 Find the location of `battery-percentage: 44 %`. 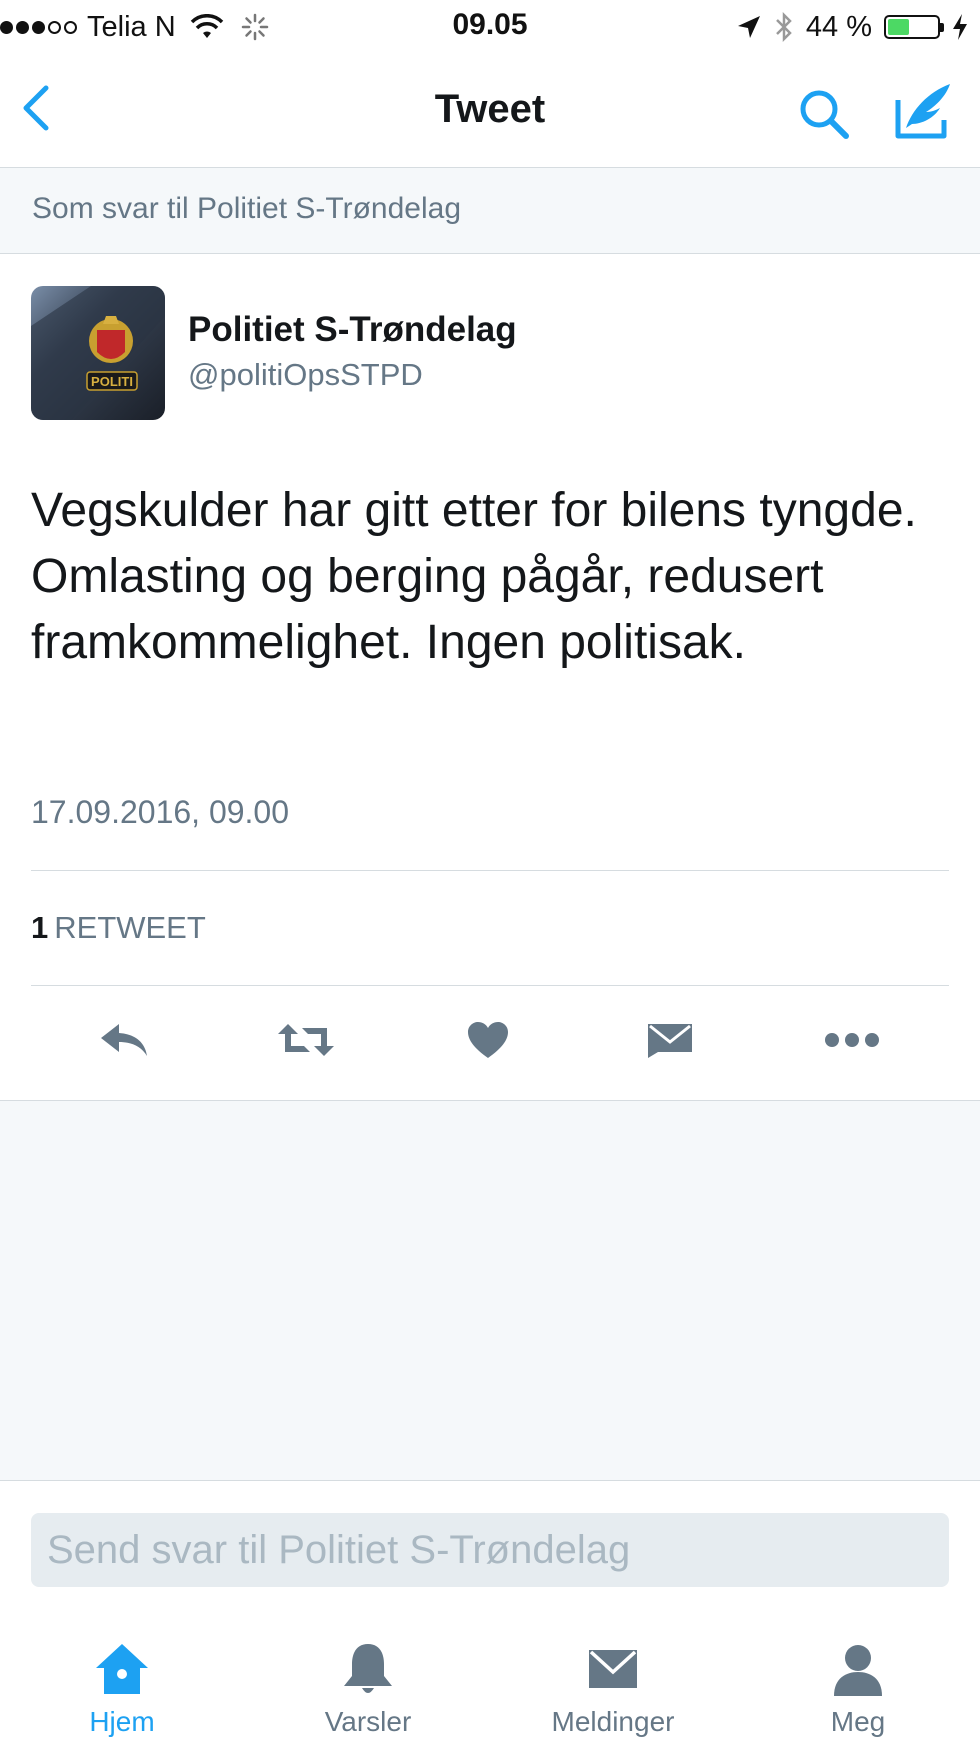

battery-percentage: 44 % is located at coordinates (838, 26).